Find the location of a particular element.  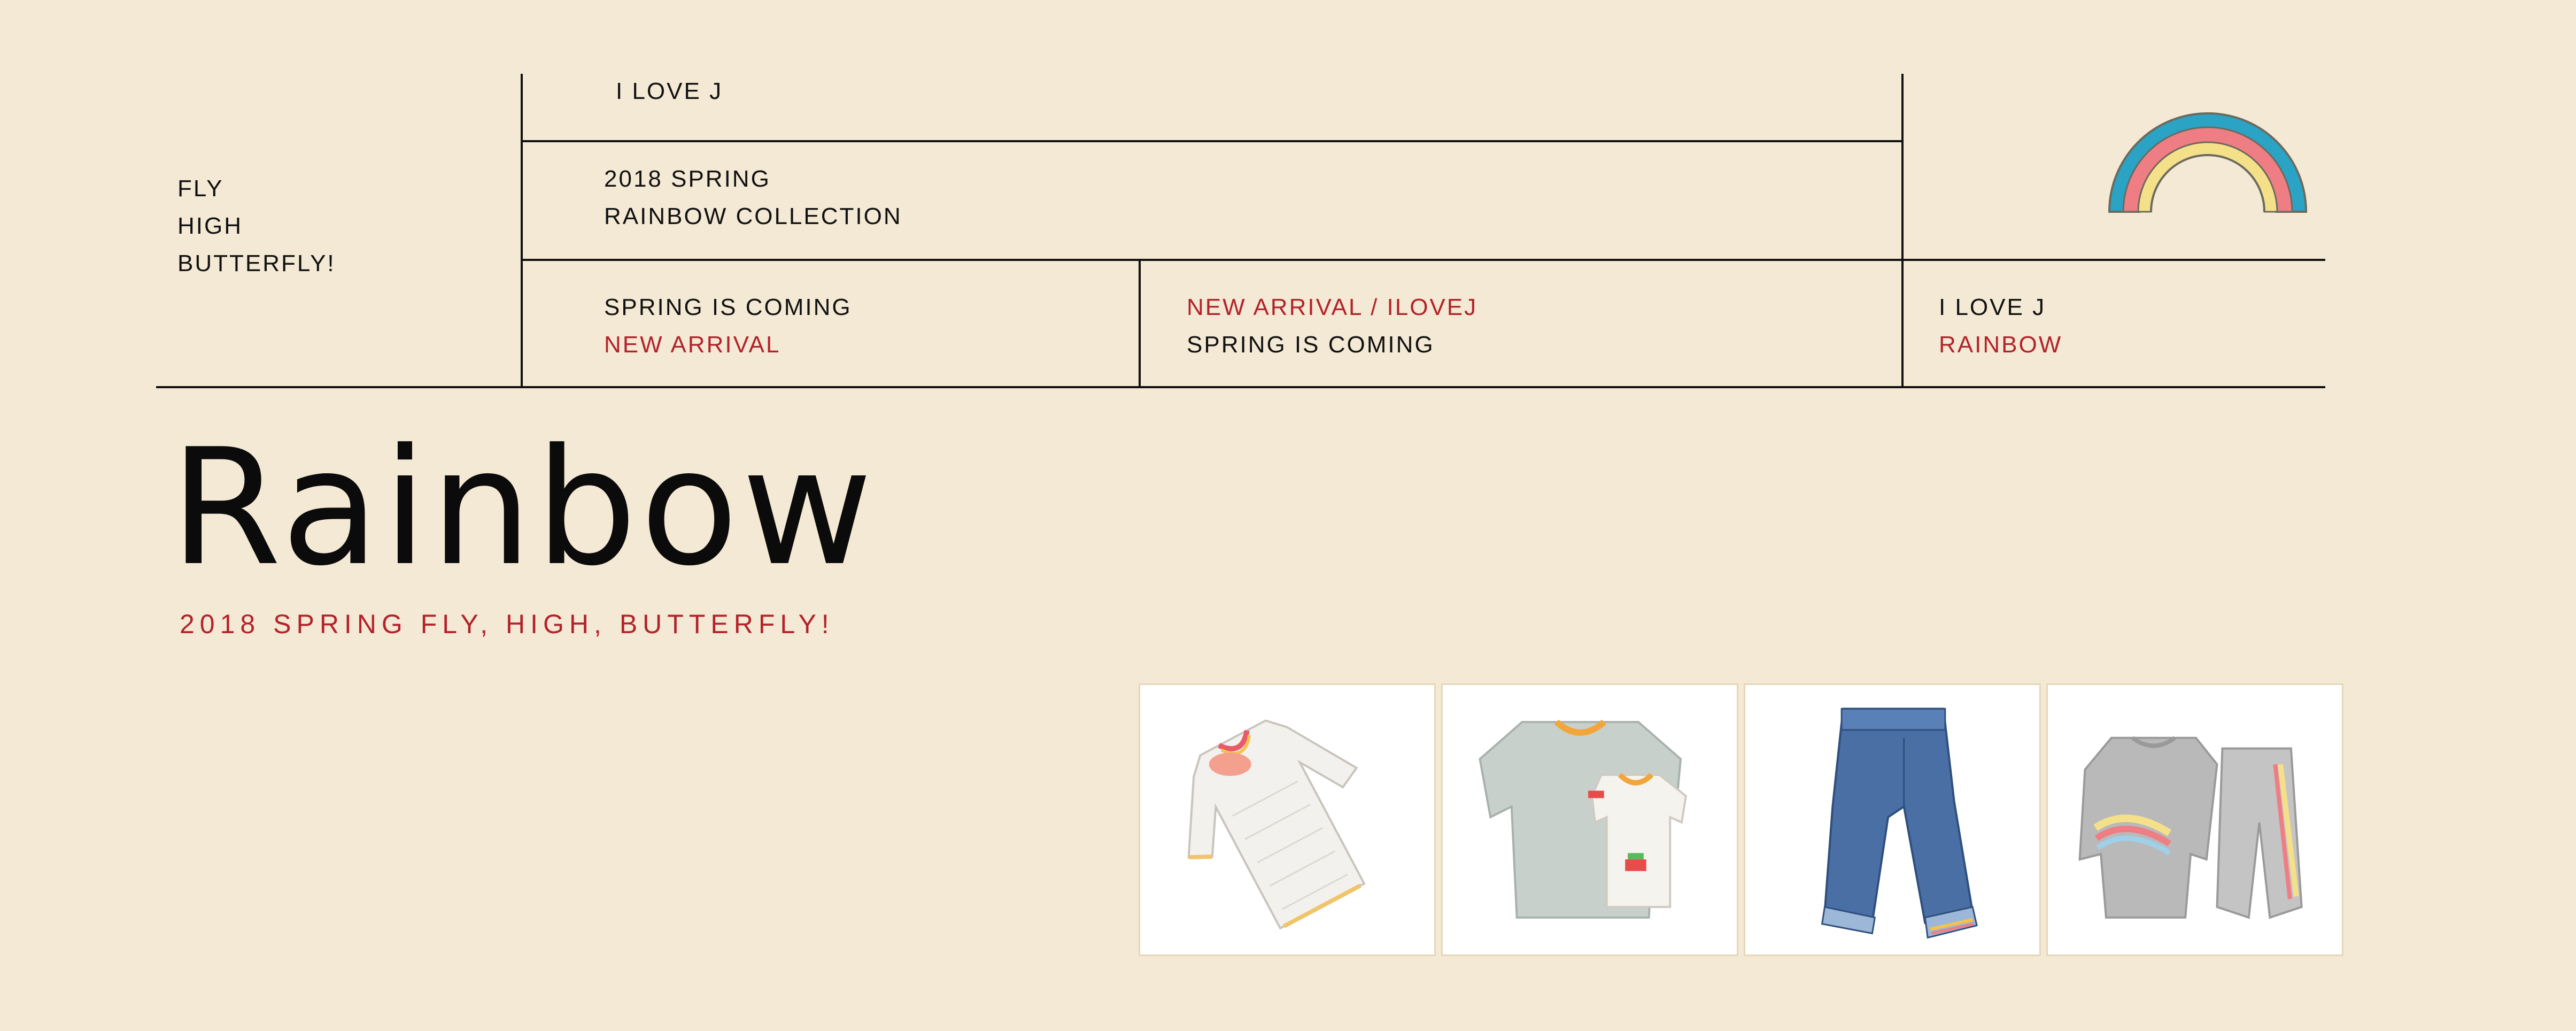

grid-line-right is located at coordinates (1902, 231).